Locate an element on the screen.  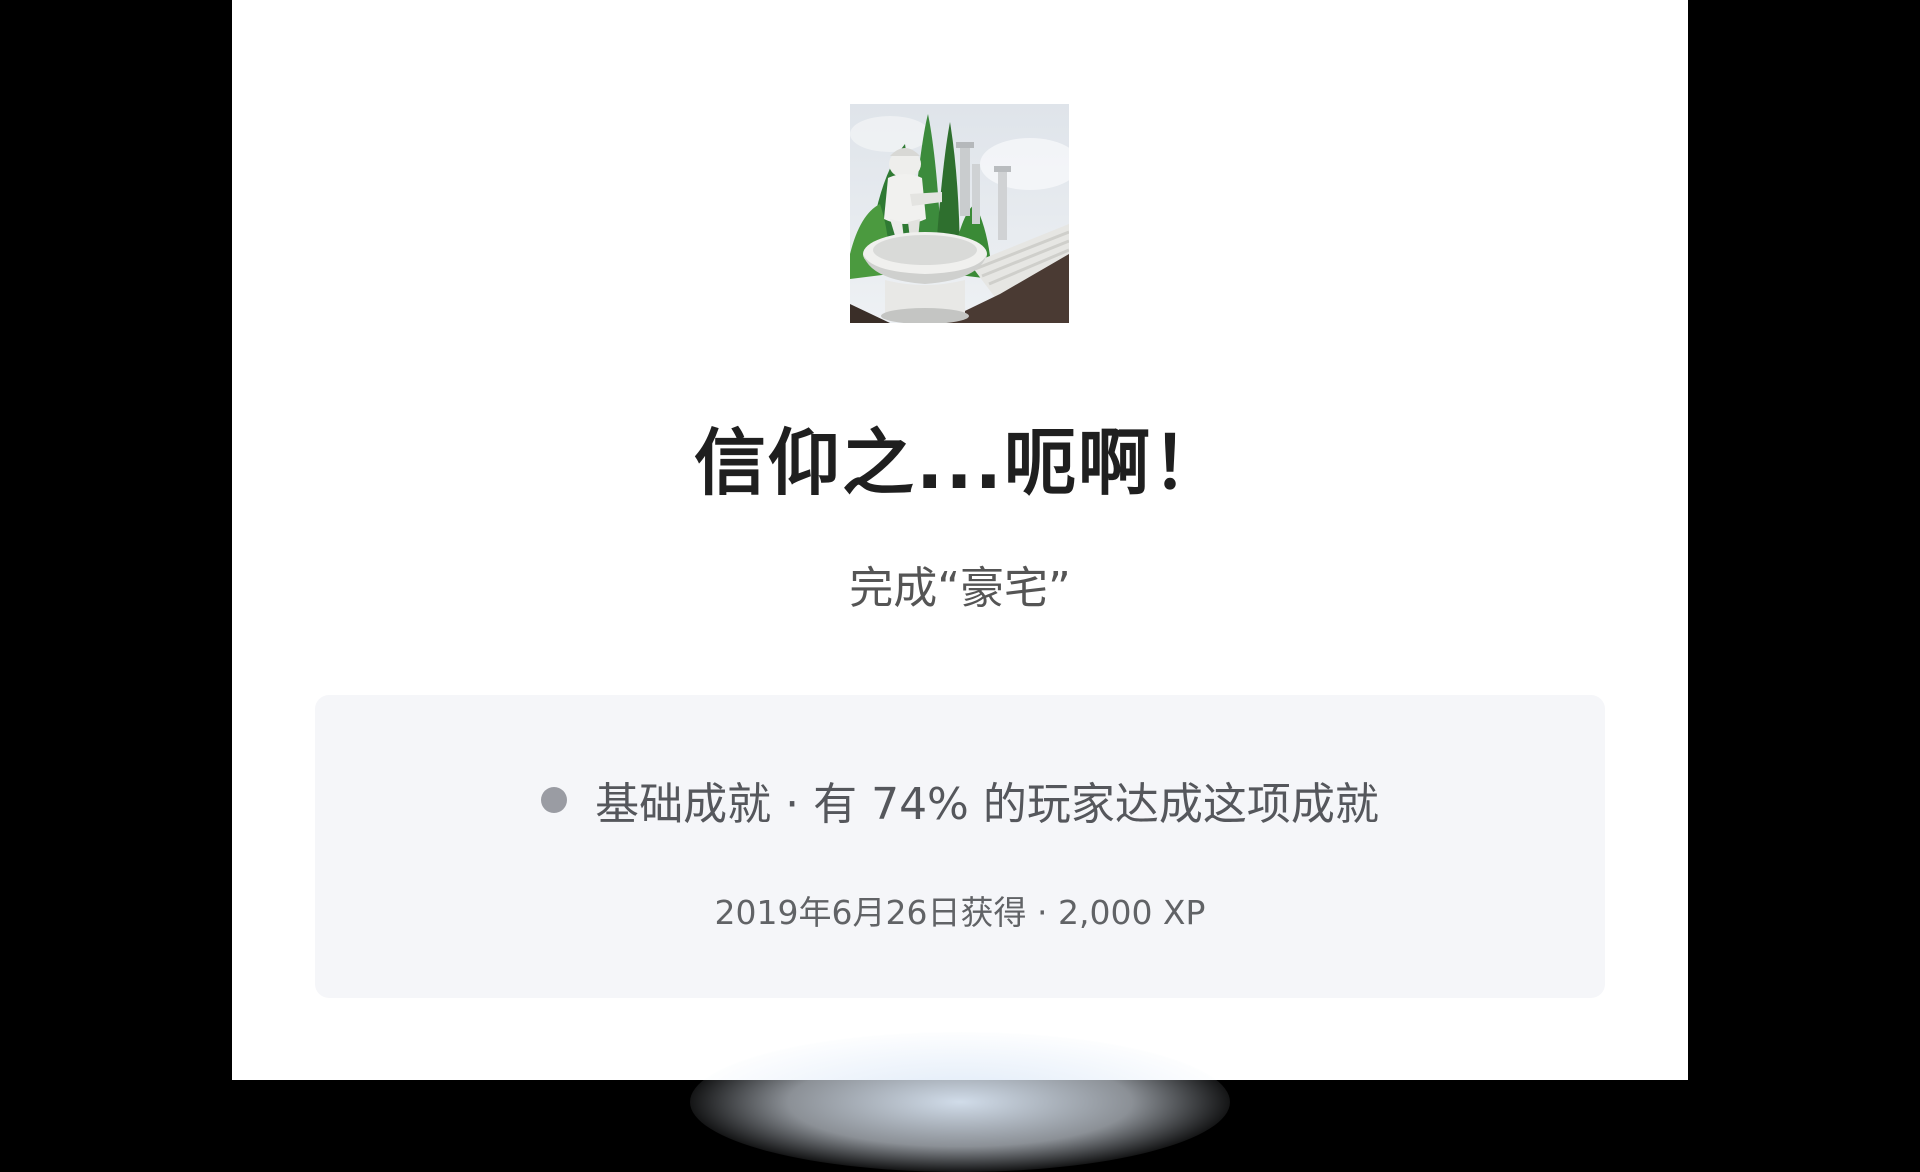
rarity-dot-icon is located at coordinates (554, 800).